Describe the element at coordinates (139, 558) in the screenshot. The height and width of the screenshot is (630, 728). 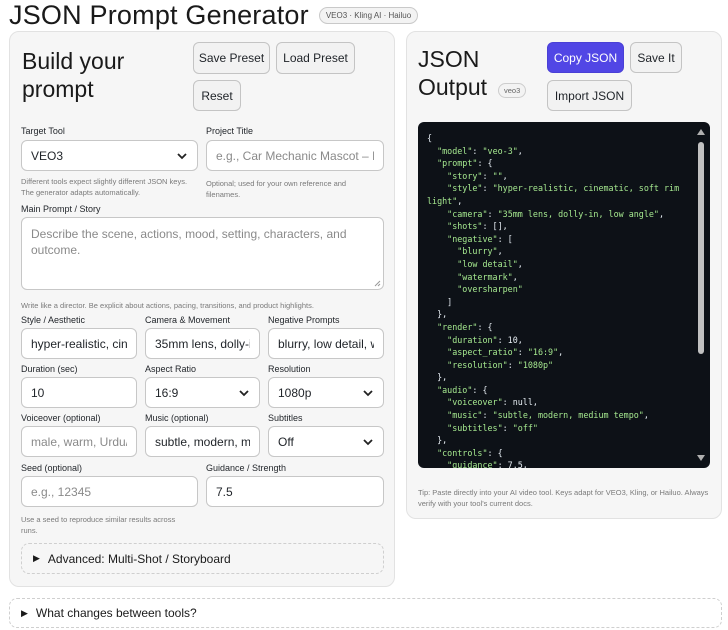
I see `advanced-storyboard-summary: Advanced: Multi-Shot / Storyboard` at that location.